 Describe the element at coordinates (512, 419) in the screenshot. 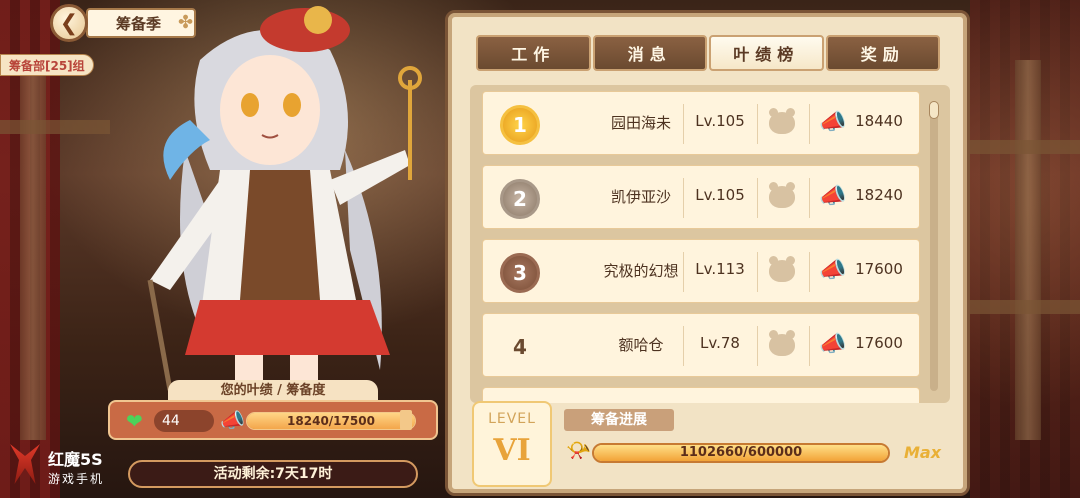

I see `level-word: LEVEL` at that location.